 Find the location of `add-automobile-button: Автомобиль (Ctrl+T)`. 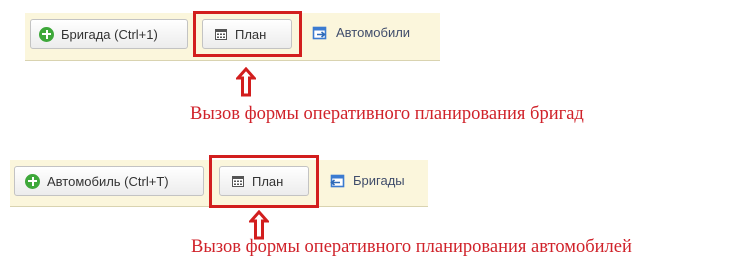

add-automobile-button: Автомобиль (Ctrl+T) is located at coordinates (109, 181).